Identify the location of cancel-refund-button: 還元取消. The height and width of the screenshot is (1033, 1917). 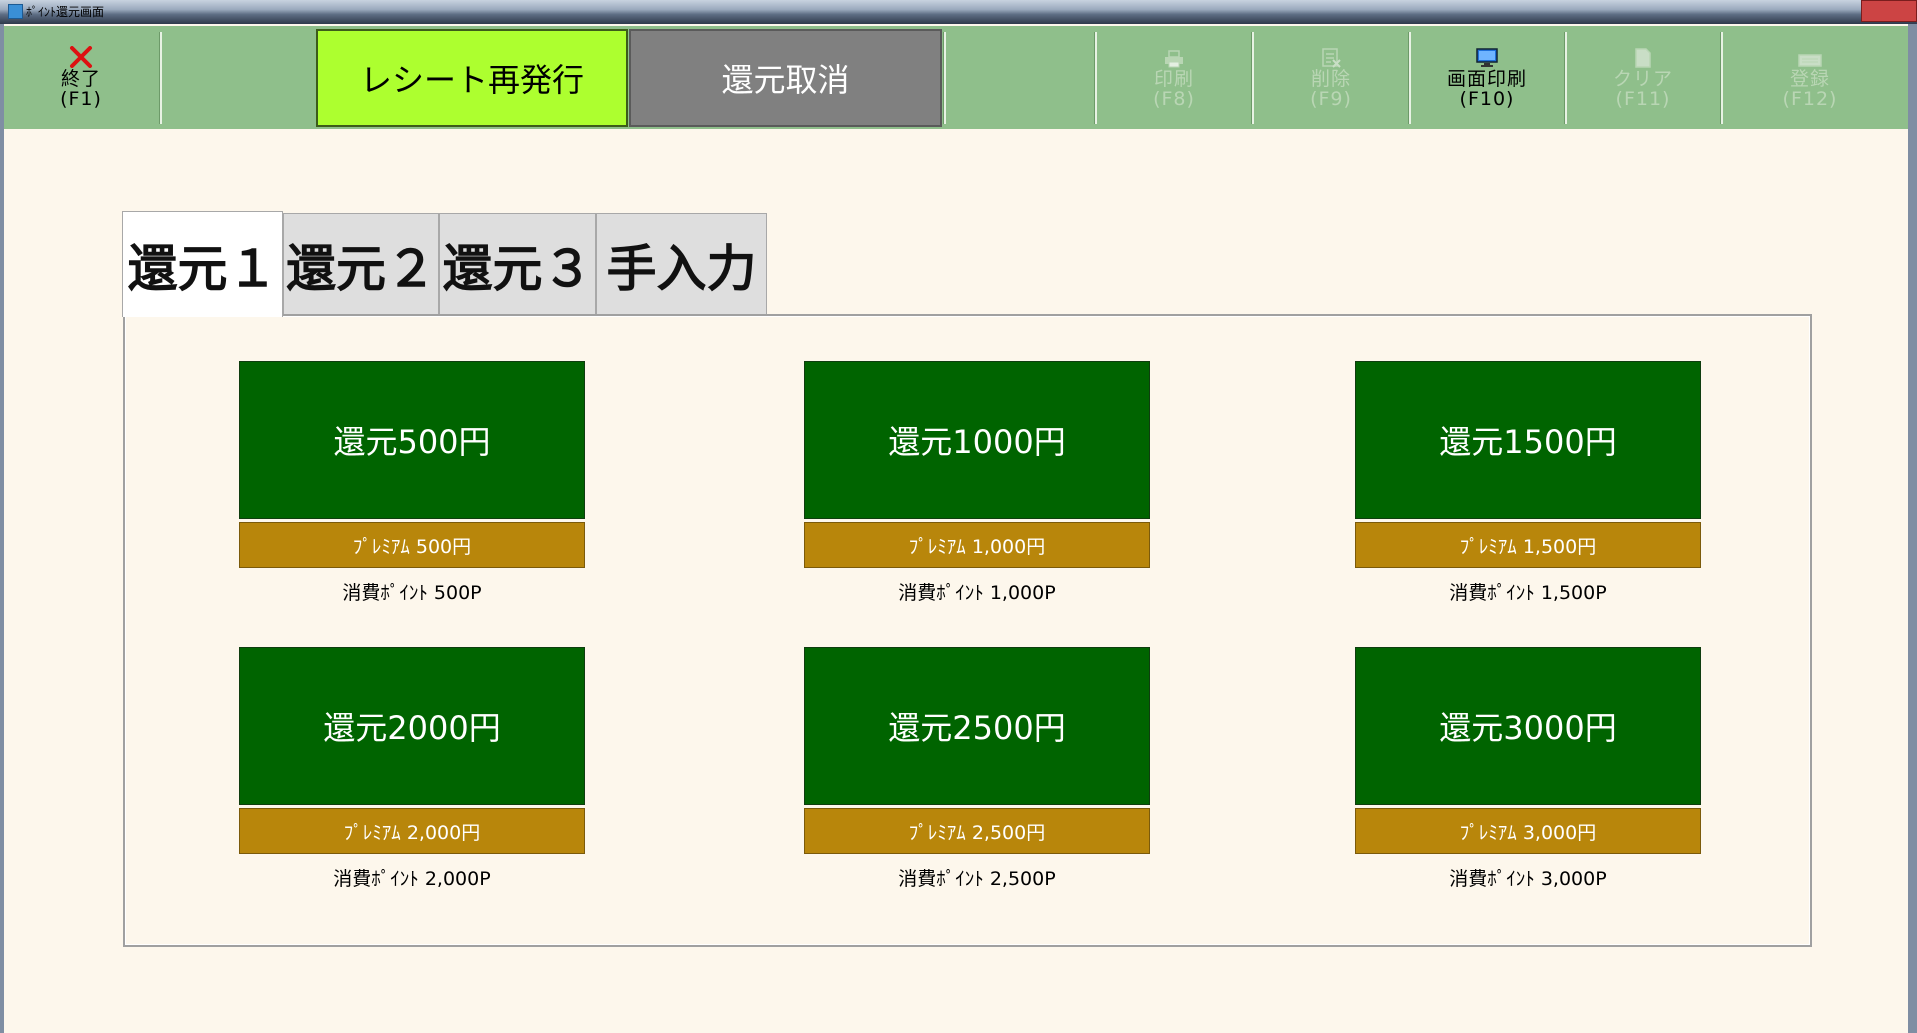
(785, 78).